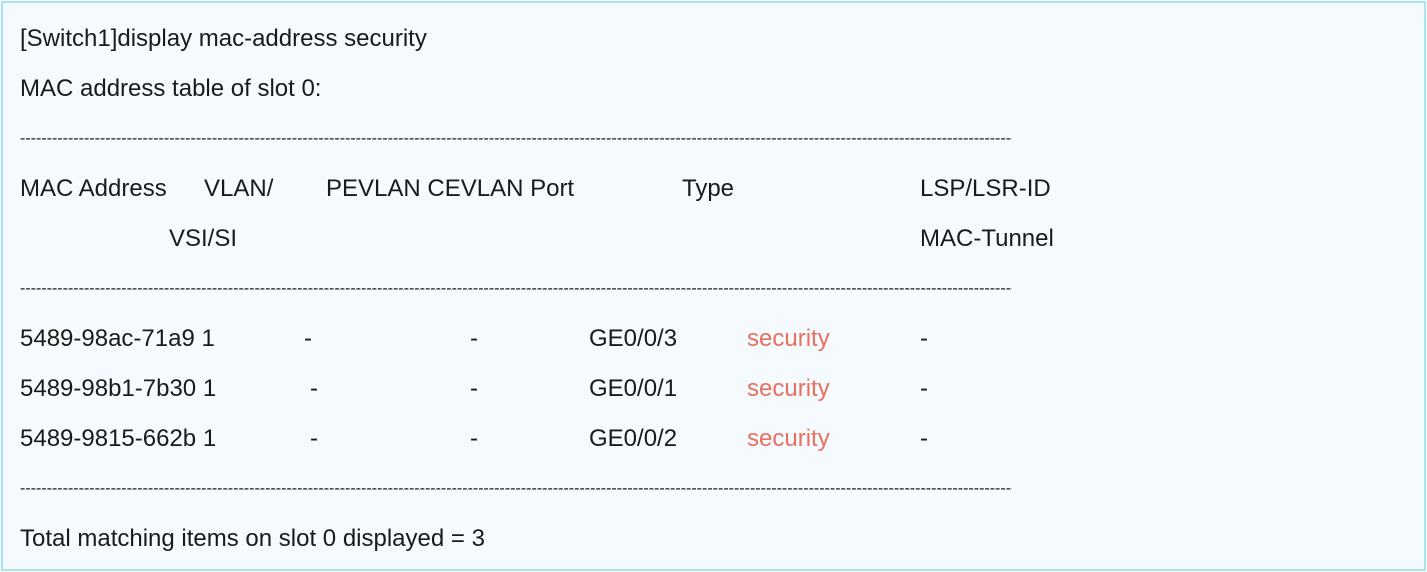 This screenshot has width=1427, height=572. Describe the element at coordinates (171, 88) in the screenshot. I see `slot-heading: MAC address table of slot 0:` at that location.